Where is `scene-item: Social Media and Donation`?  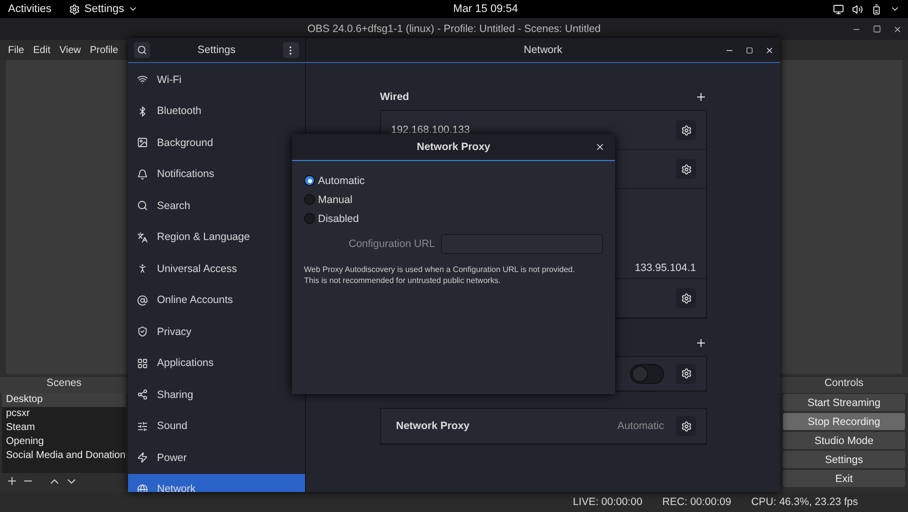
scene-item: Social Media and Donation is located at coordinates (64, 456).